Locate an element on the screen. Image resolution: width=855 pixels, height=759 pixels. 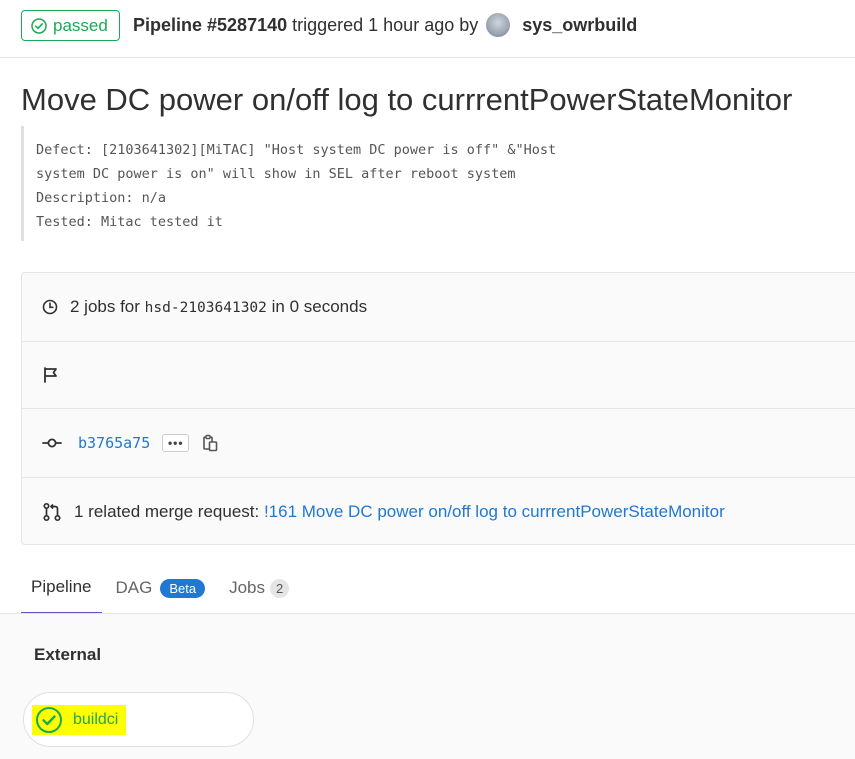
description-line: Description: n/a is located at coordinates (101, 198).